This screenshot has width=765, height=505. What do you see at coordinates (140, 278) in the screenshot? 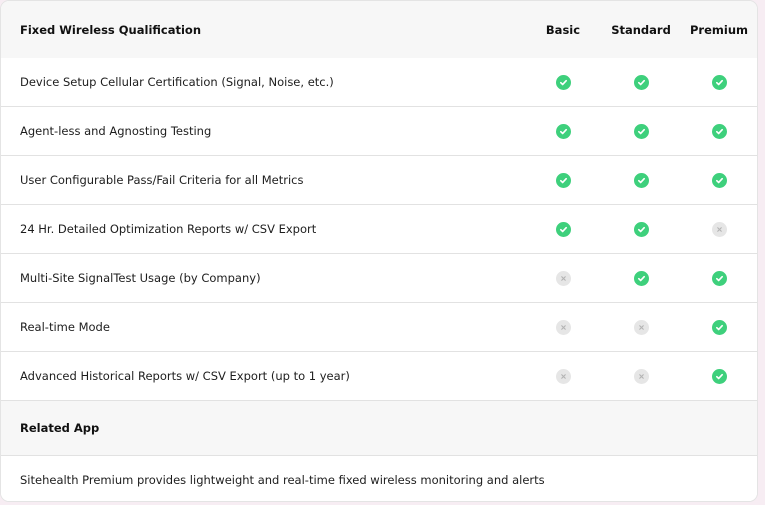
I see `feature-label: Multi-Site SignalTest Usage (by Company)` at bounding box center [140, 278].